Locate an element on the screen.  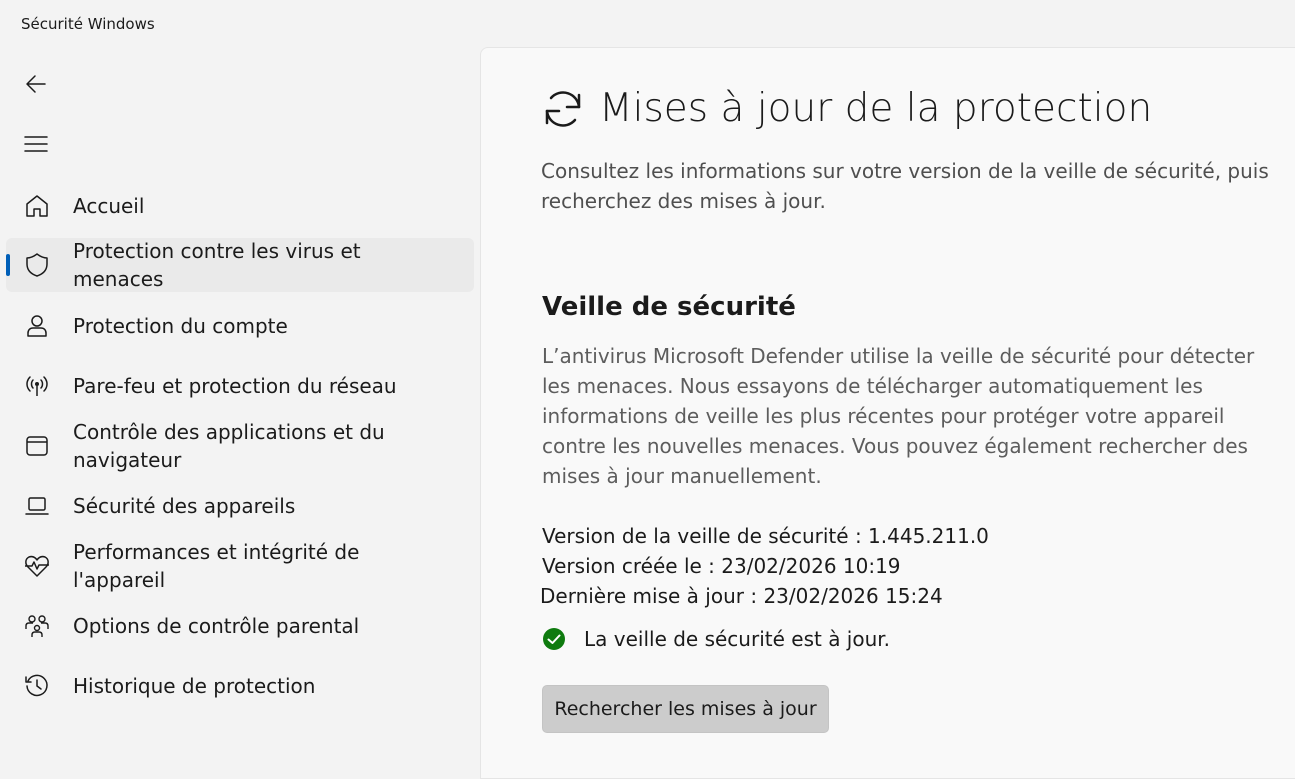
sidebar-item-device-security: Sécurité des appareils is located at coordinates (240, 506).